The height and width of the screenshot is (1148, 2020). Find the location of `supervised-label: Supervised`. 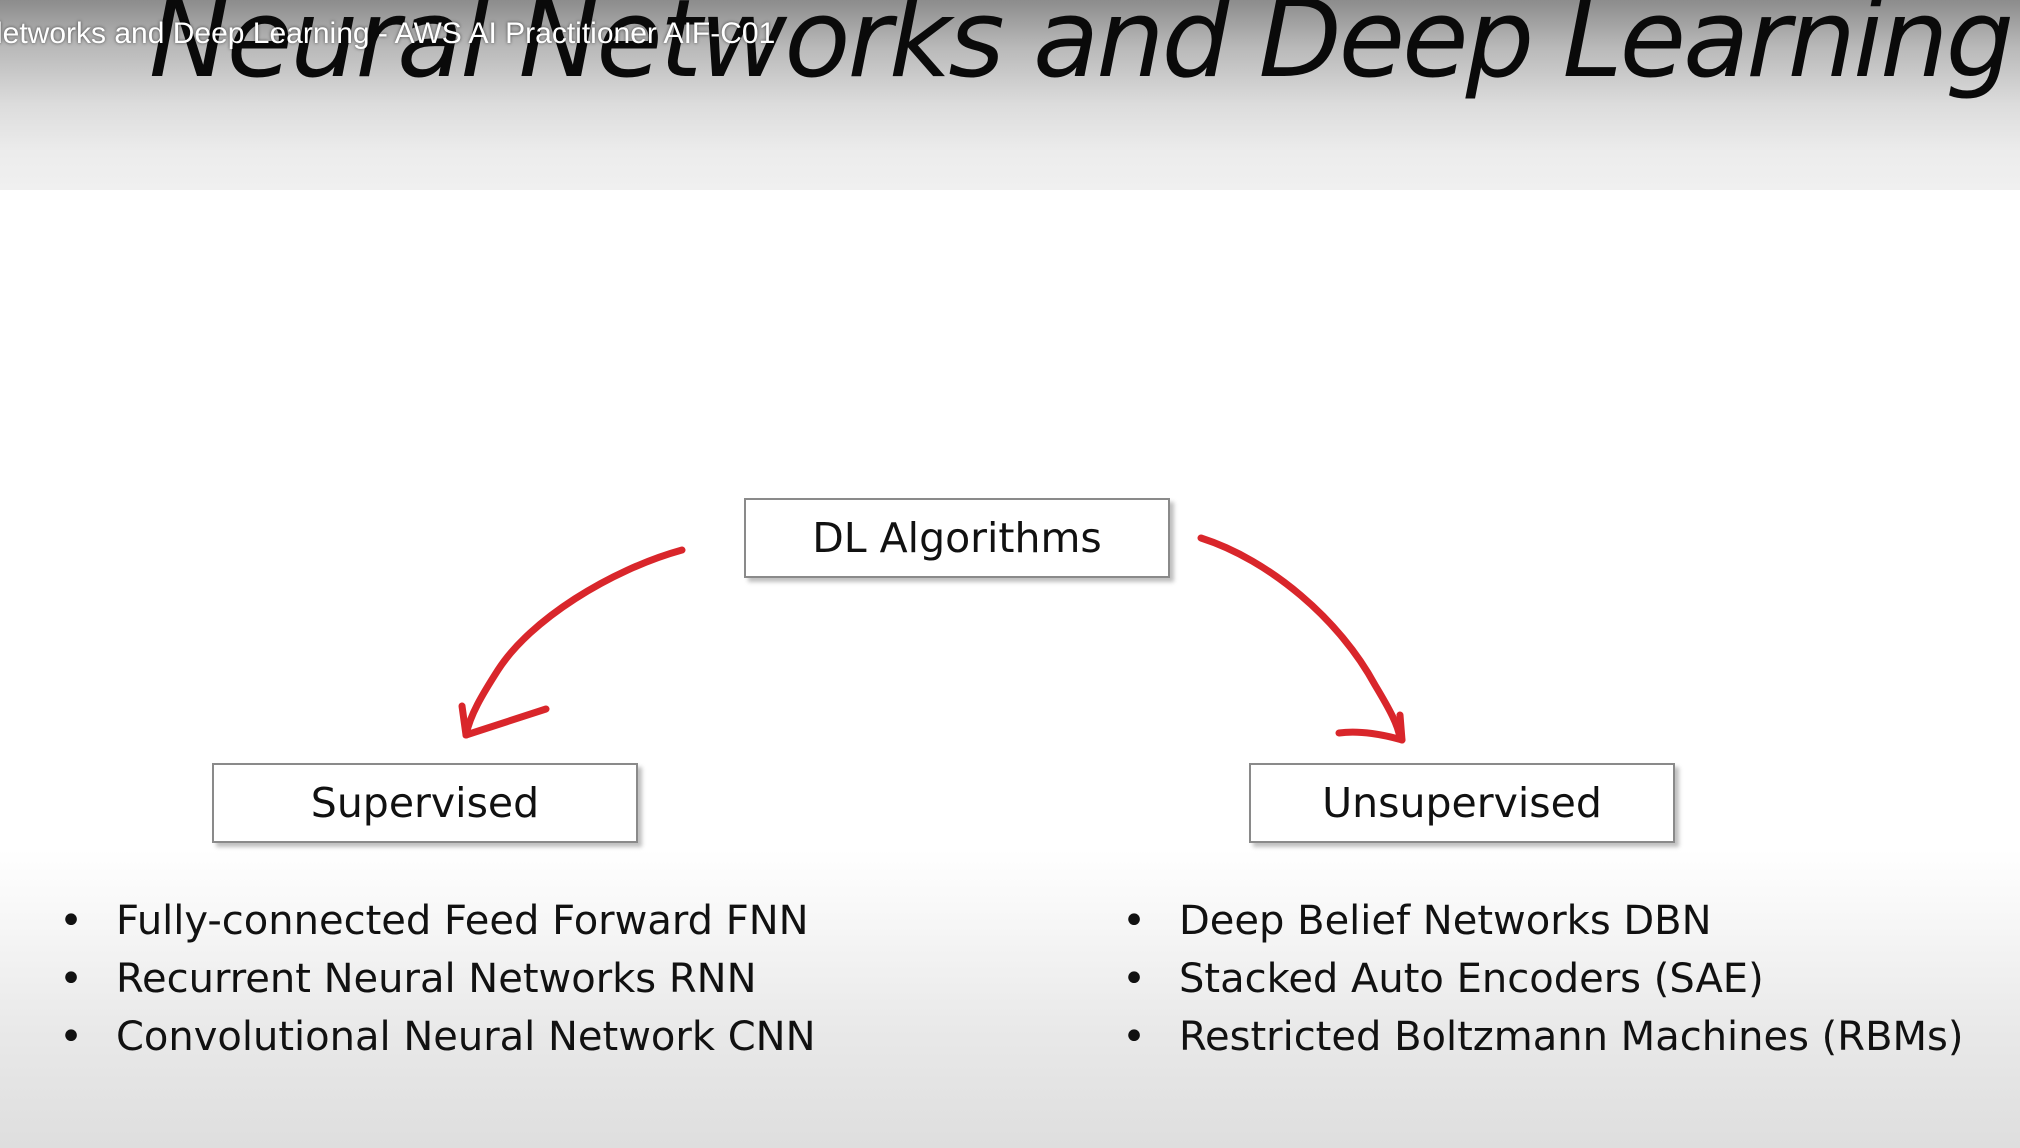

supervised-label: Supervised is located at coordinates (425, 803).